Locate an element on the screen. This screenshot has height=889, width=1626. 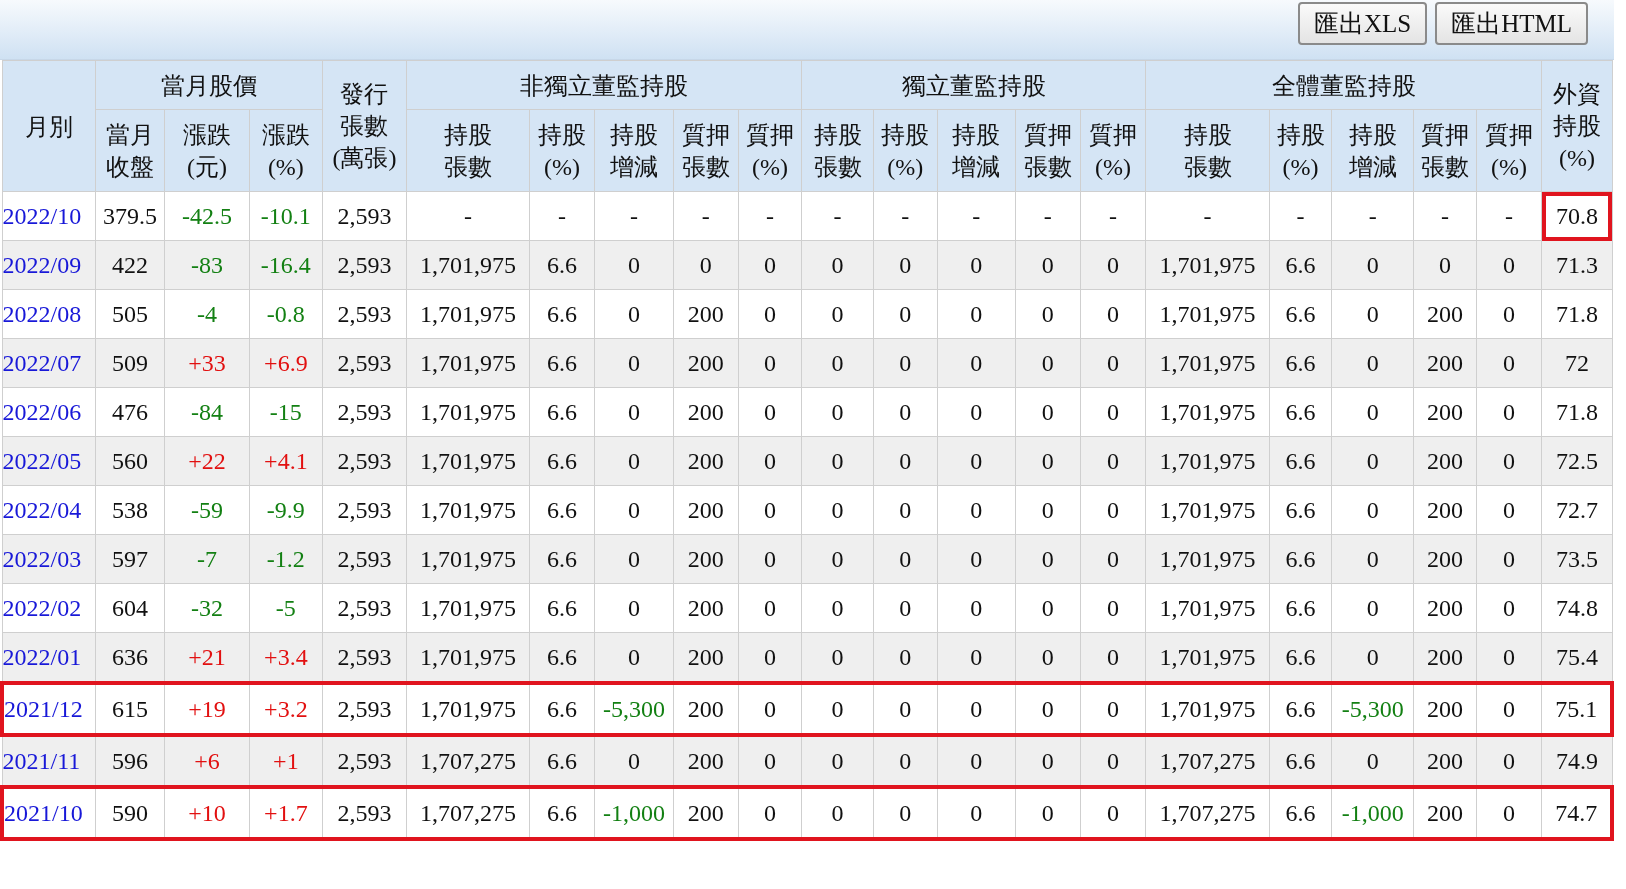
group-header: 獨立董監持股 is located at coordinates (973, 87).